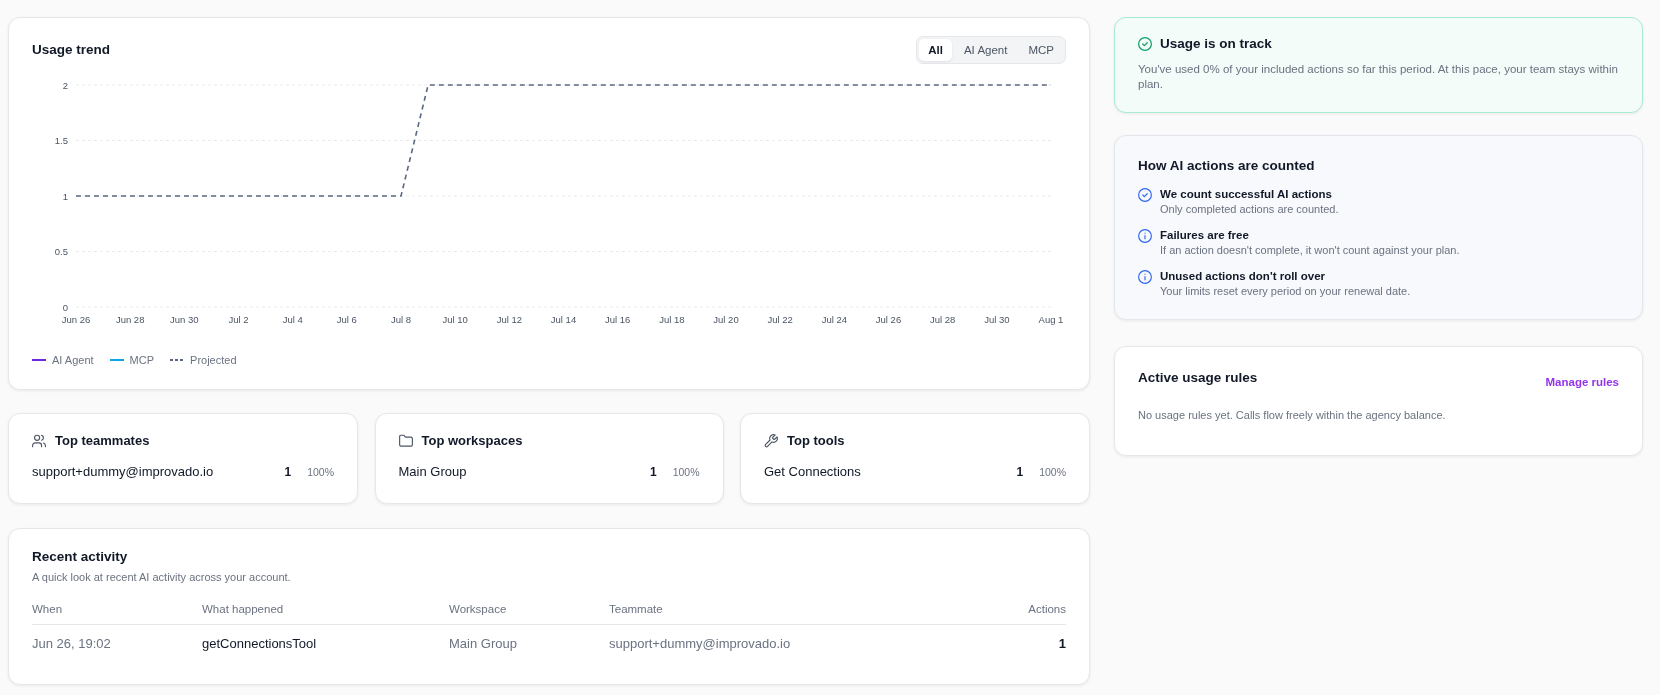  What do you see at coordinates (1378, 77) in the screenshot?
I see `status-text: You've used 0% of your included actions so far this period. At this pace, your team stays within plan.` at bounding box center [1378, 77].